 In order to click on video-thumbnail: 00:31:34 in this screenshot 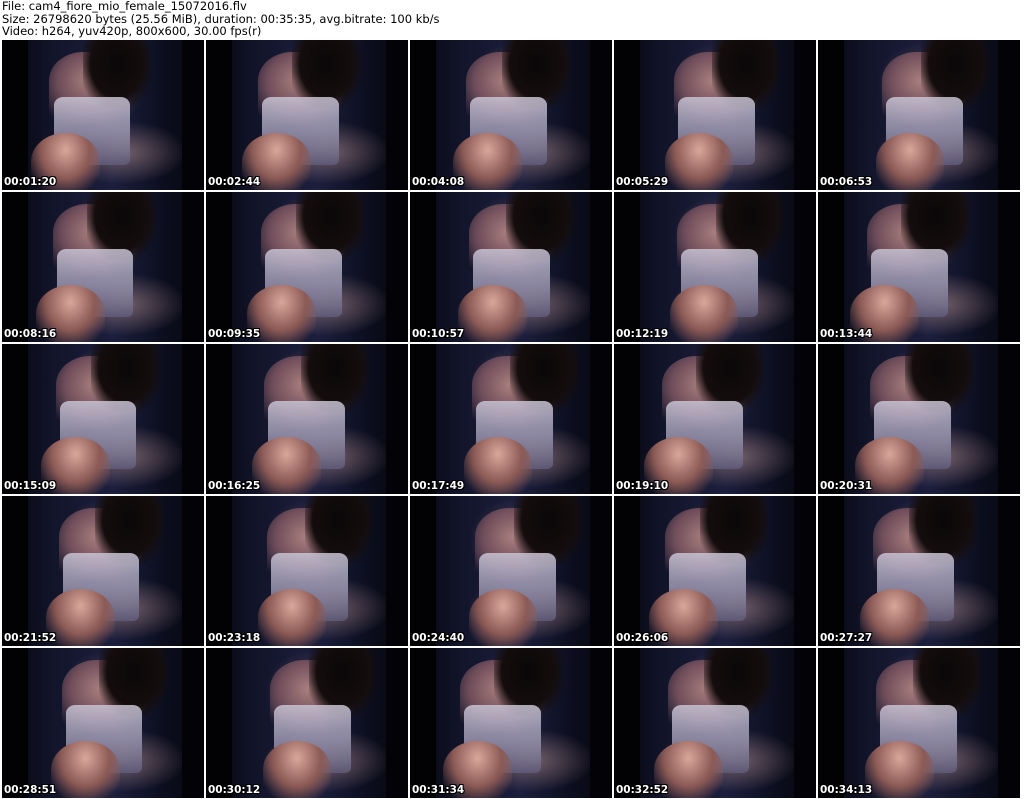, I will do `click(511, 723)`.